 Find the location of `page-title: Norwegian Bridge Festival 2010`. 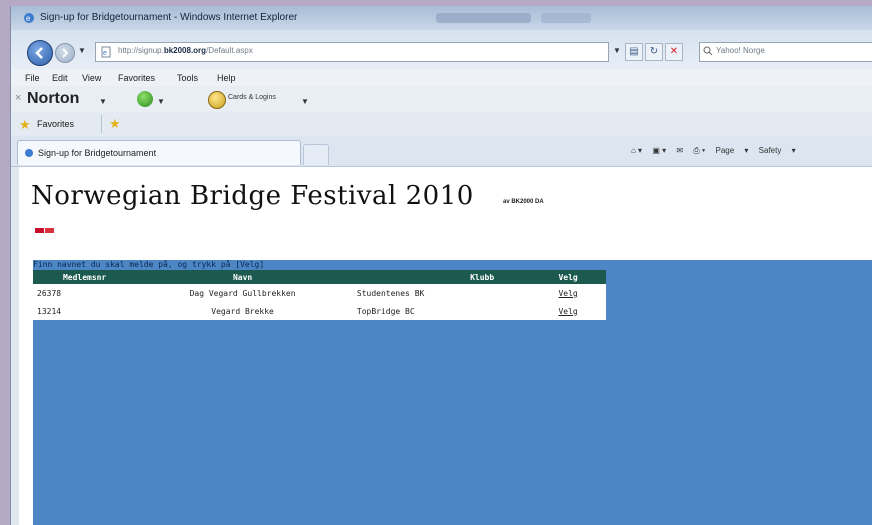

page-title: Norwegian Bridge Festival 2010 is located at coordinates (252, 196).